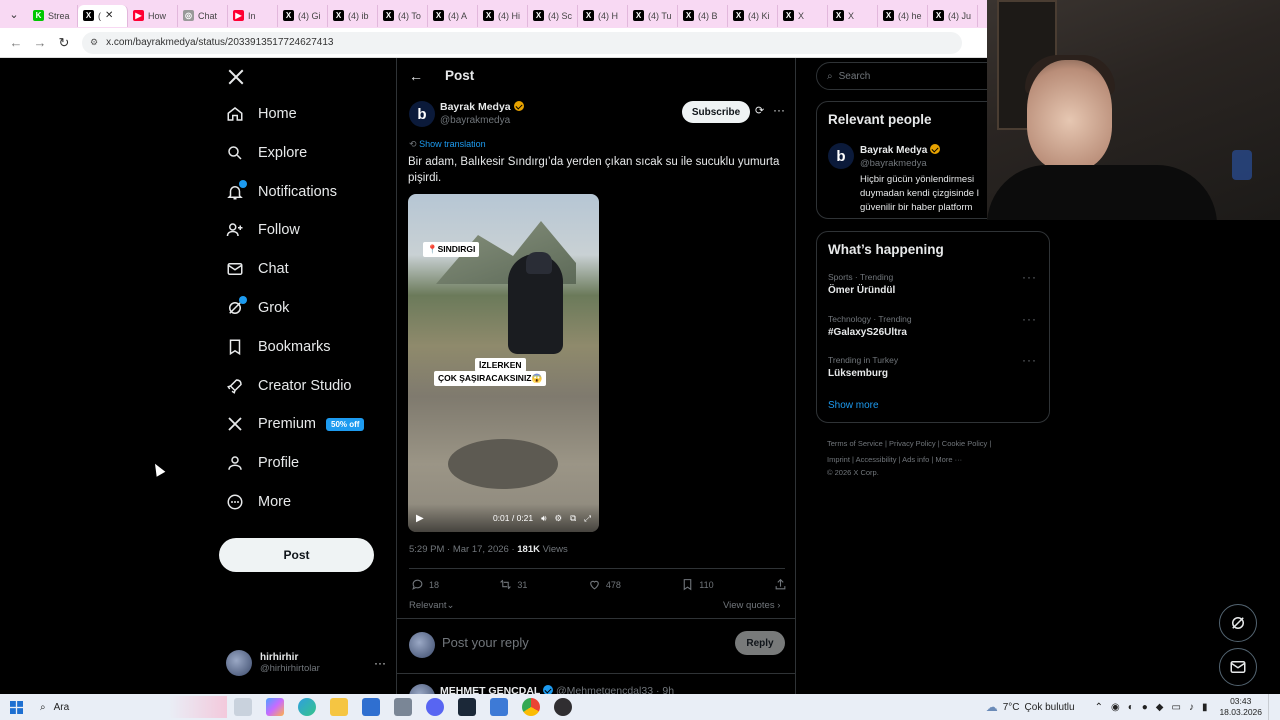 The image size is (1280, 720). What do you see at coordinates (867, 332) in the screenshot?
I see `trend-item: #GalaxyS26Ultra` at bounding box center [867, 332].